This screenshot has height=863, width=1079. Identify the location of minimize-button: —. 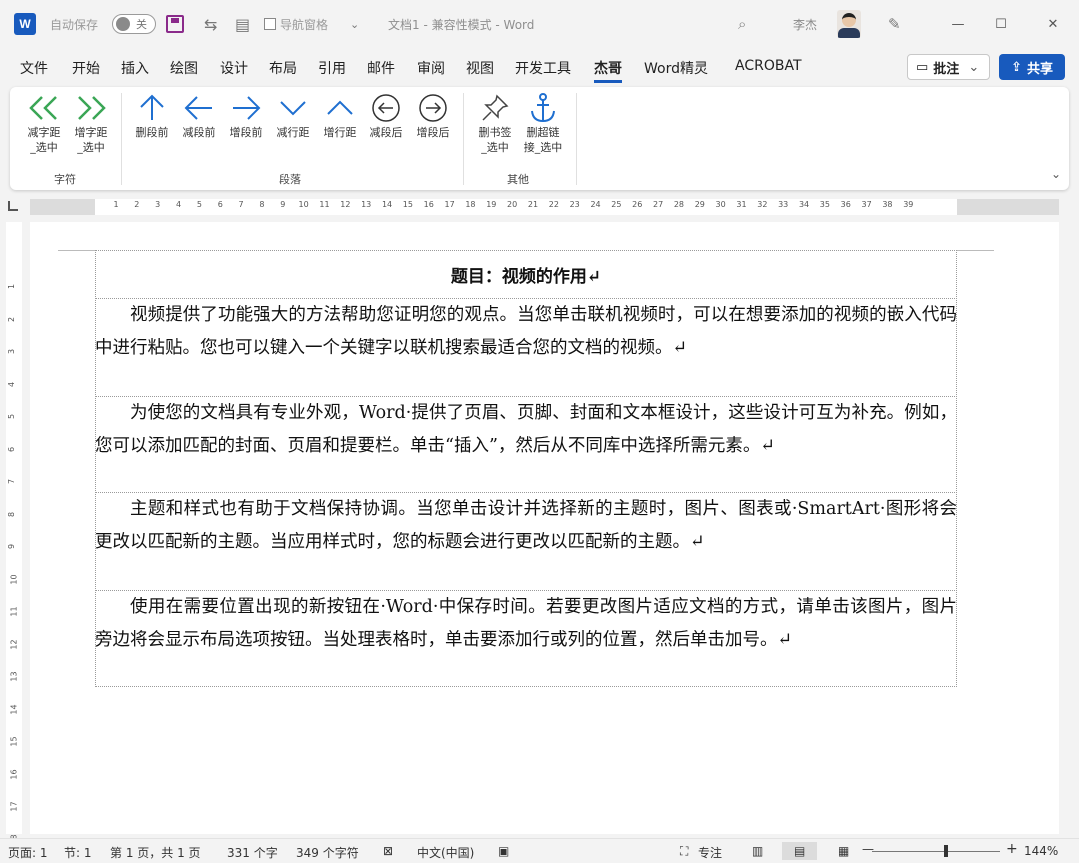
(958, 24).